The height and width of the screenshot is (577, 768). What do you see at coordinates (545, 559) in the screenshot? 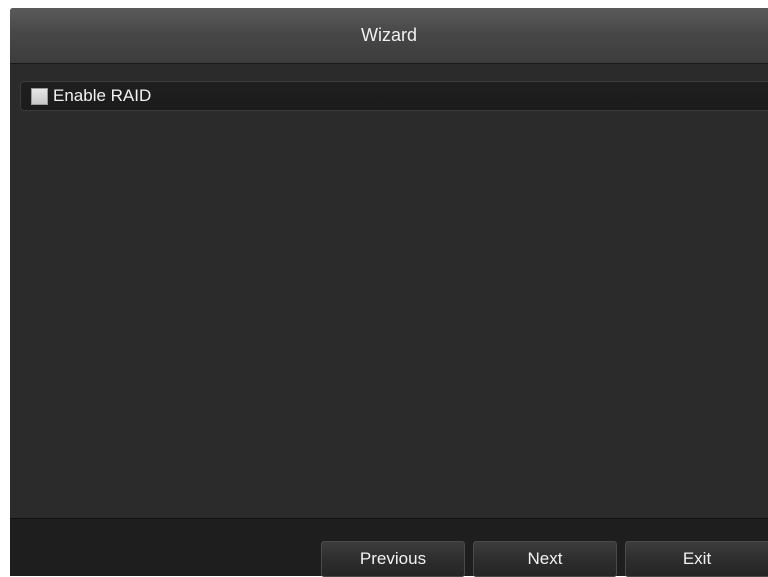
I see `next-button: Next` at bounding box center [545, 559].